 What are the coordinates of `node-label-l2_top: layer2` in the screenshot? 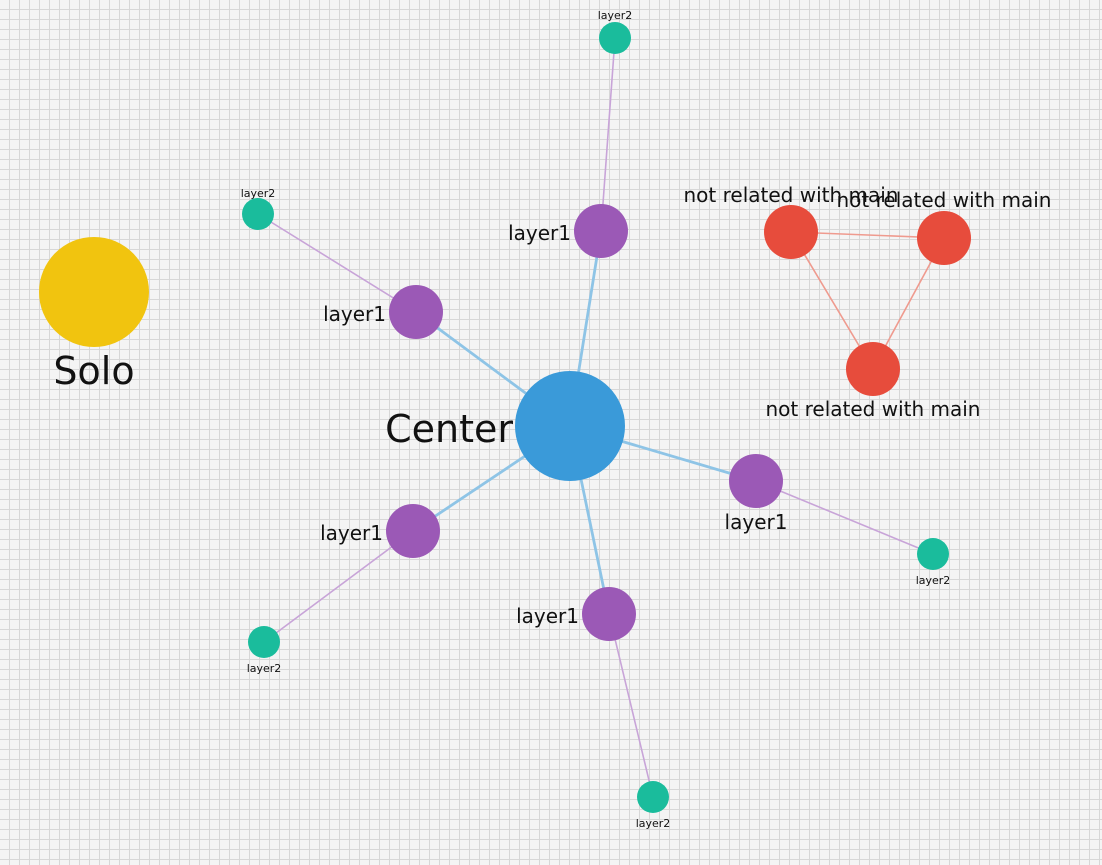 It's located at (615, 15).